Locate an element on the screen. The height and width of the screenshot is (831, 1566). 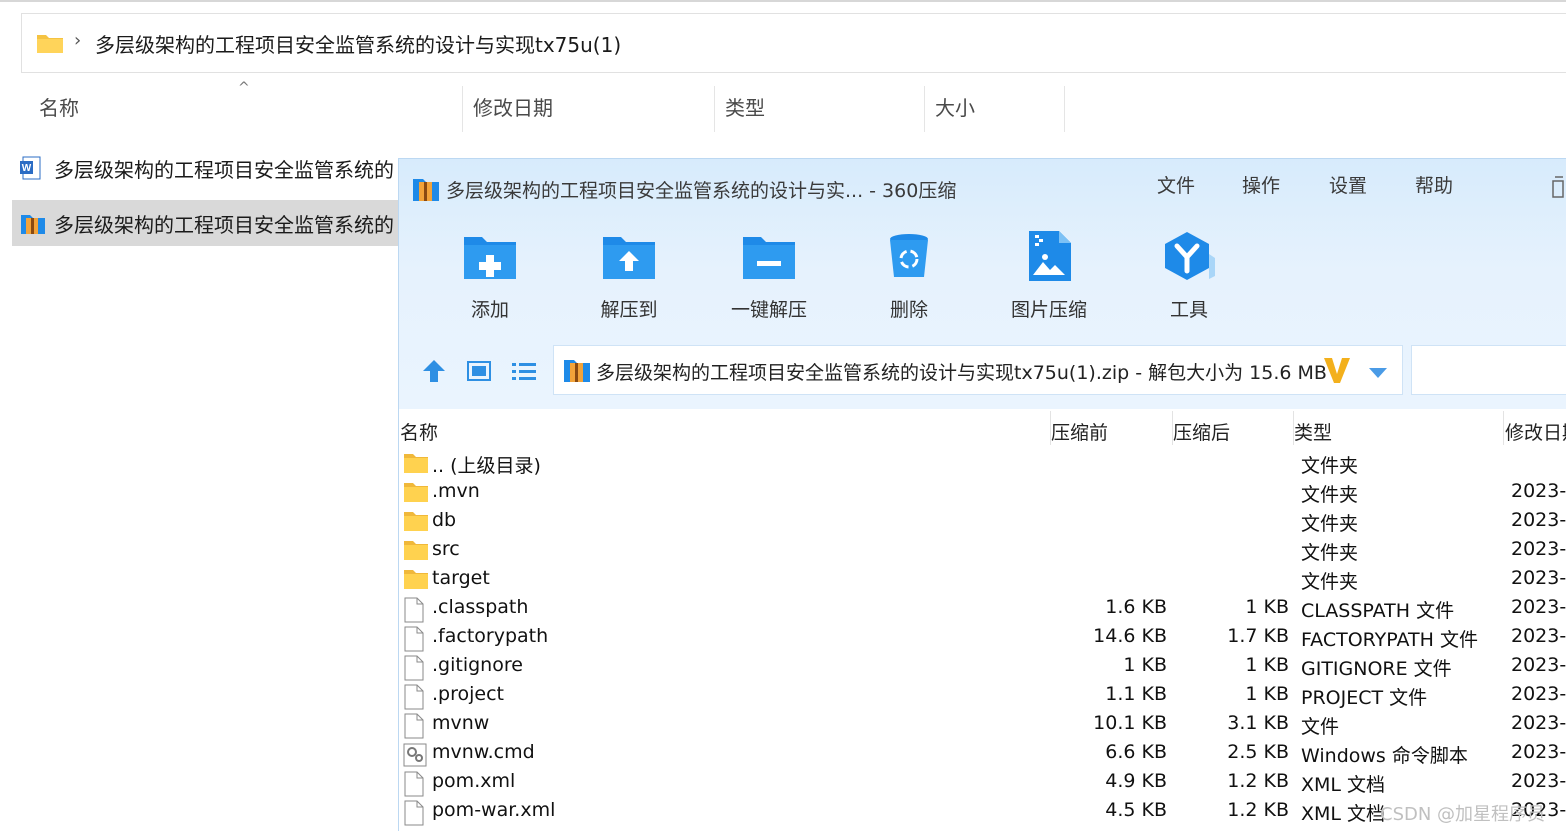
zip-archive-icon is located at coordinates (33, 225).